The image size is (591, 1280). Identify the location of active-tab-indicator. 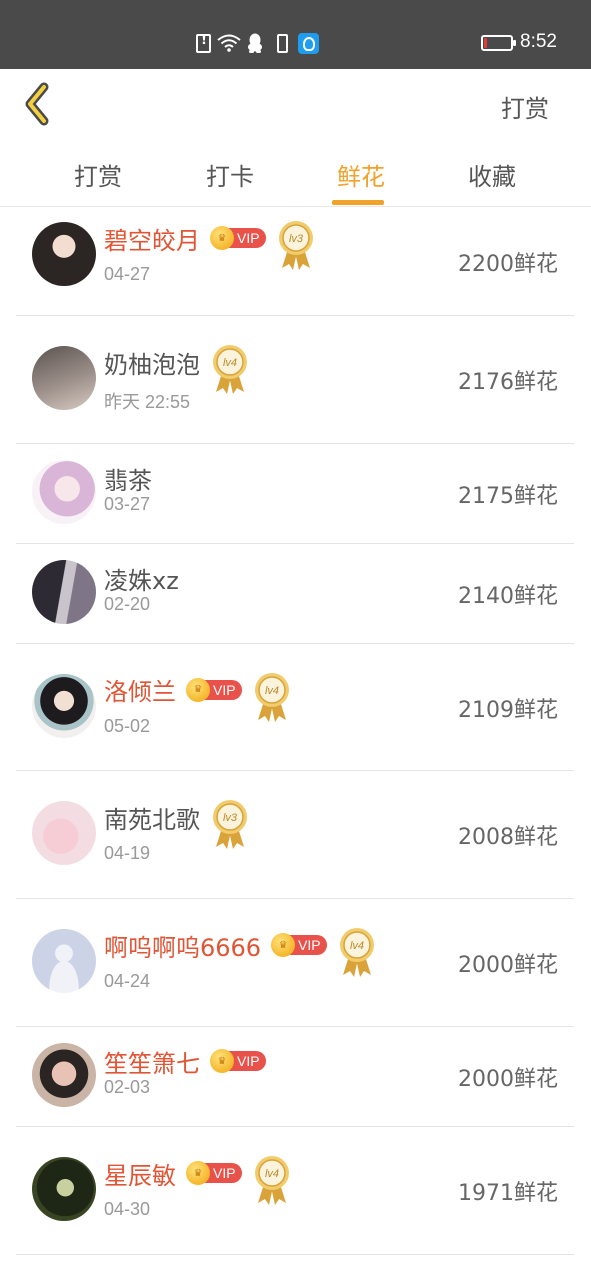
(358, 202).